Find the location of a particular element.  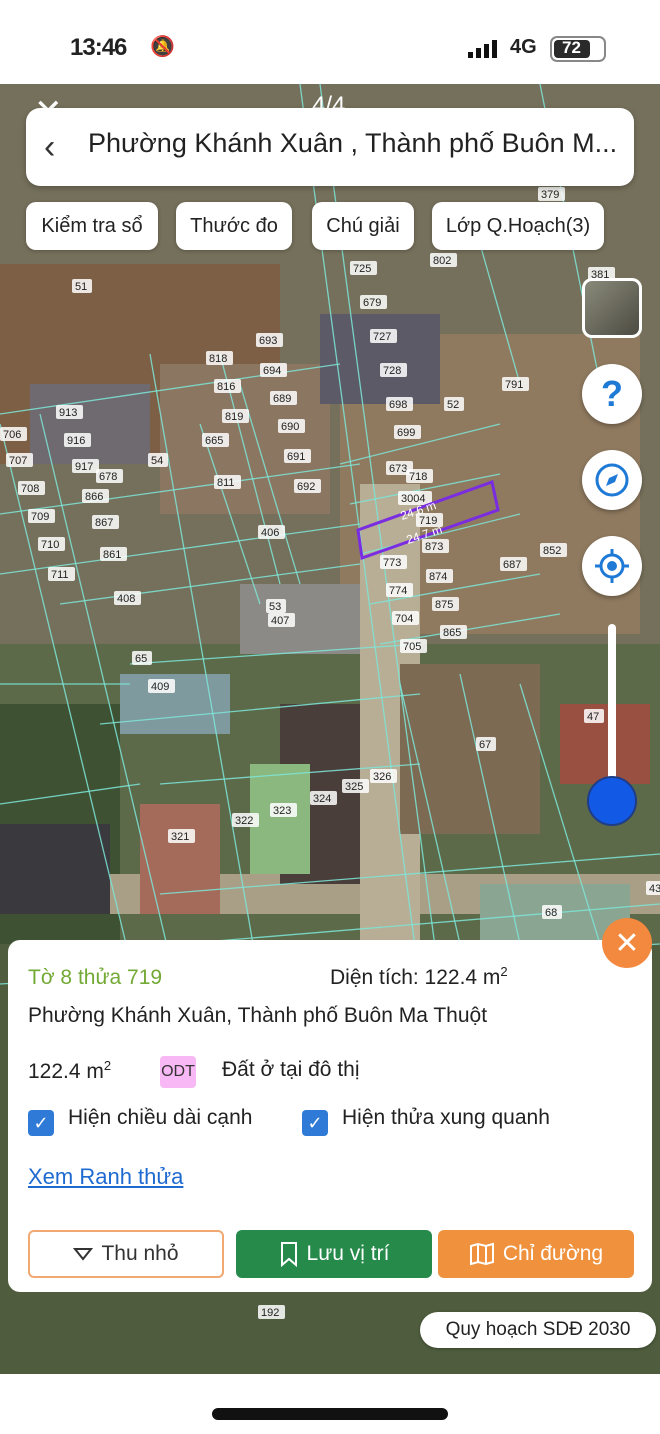

svg-text: 706 is located at coordinates (12, 435).